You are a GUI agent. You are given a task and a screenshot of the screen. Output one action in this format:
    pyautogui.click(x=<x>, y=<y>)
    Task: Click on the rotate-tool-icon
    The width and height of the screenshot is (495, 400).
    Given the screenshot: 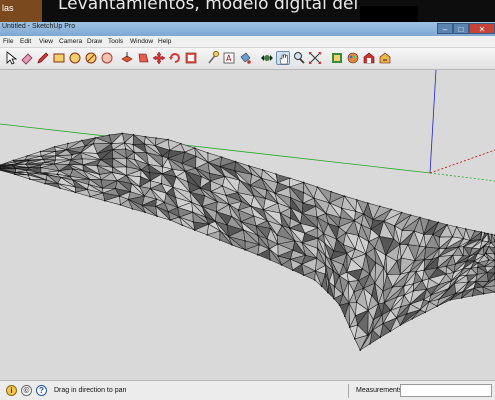 What is the action you would take?
    pyautogui.click(x=175, y=58)
    